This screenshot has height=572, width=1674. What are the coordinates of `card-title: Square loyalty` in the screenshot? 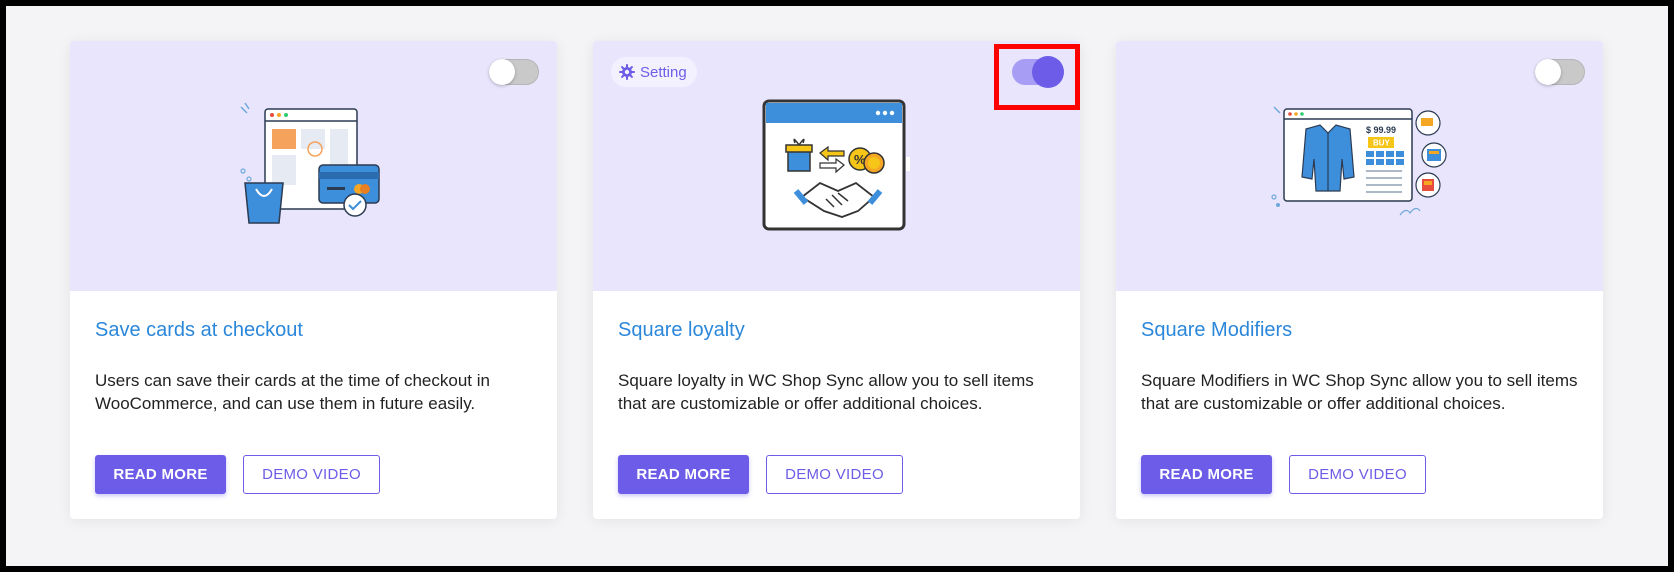 It's located at (681, 330).